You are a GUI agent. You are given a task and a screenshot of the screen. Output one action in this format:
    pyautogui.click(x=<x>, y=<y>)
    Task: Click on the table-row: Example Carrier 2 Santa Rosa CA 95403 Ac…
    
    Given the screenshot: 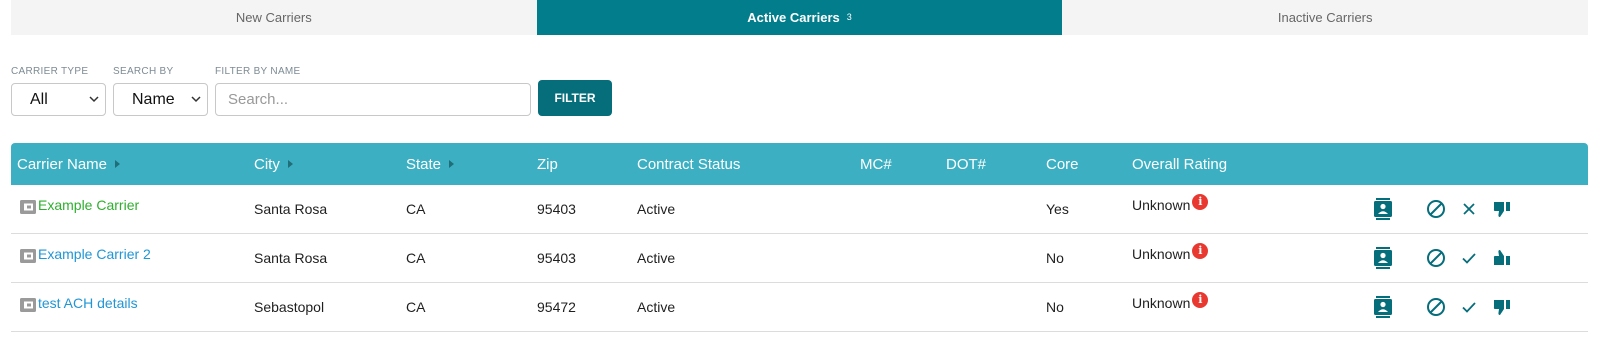 What is the action you would take?
    pyautogui.click(x=799, y=258)
    